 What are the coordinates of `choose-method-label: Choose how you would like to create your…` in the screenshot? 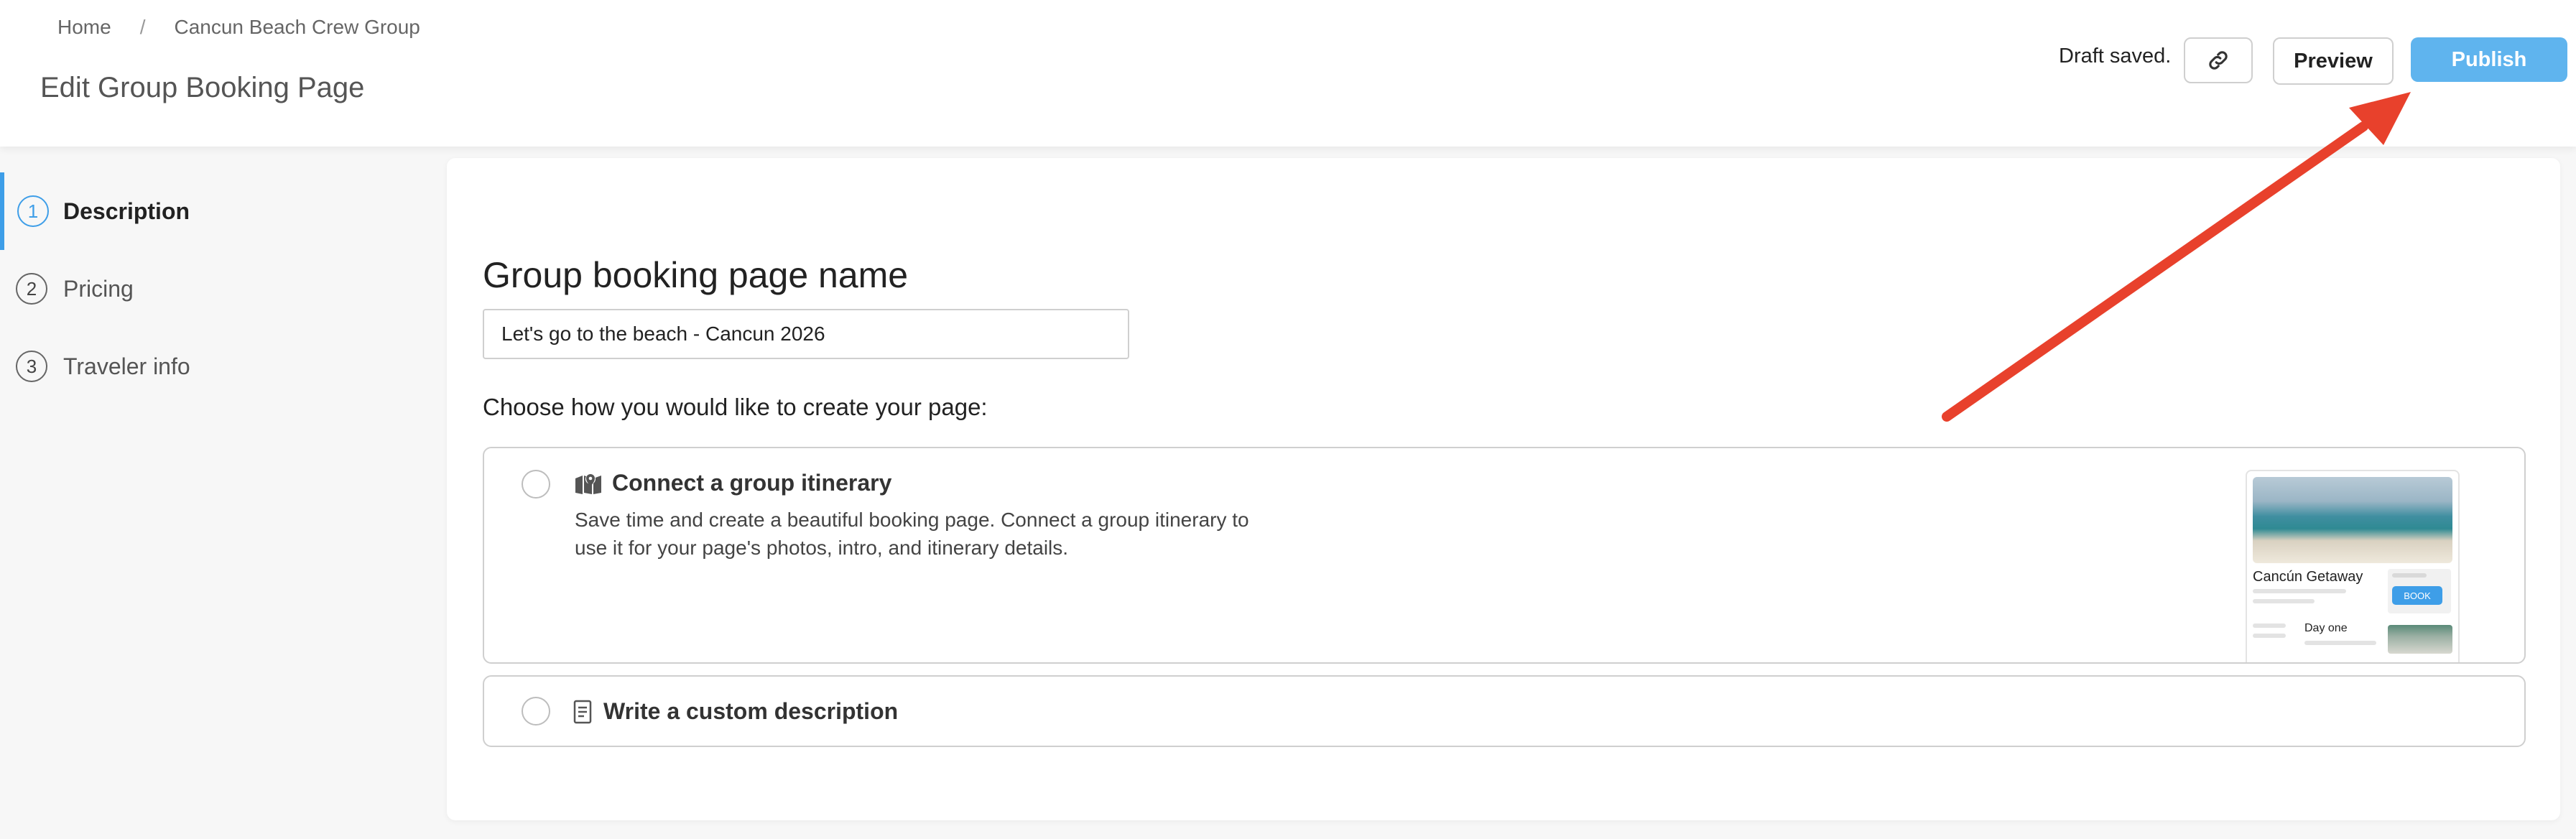 It's located at (735, 407).